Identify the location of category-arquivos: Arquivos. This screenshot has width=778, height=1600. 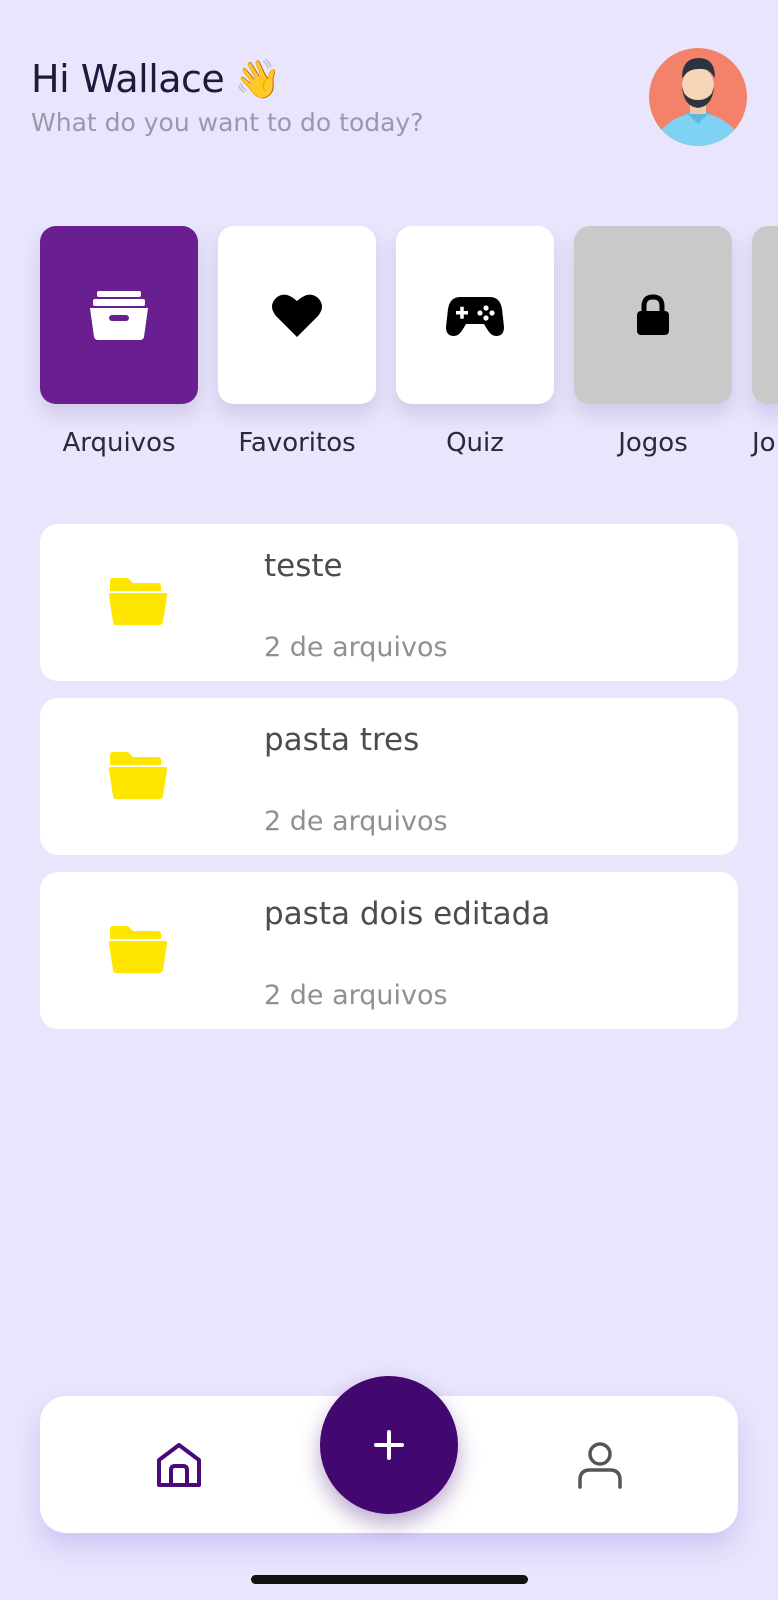
(119, 343).